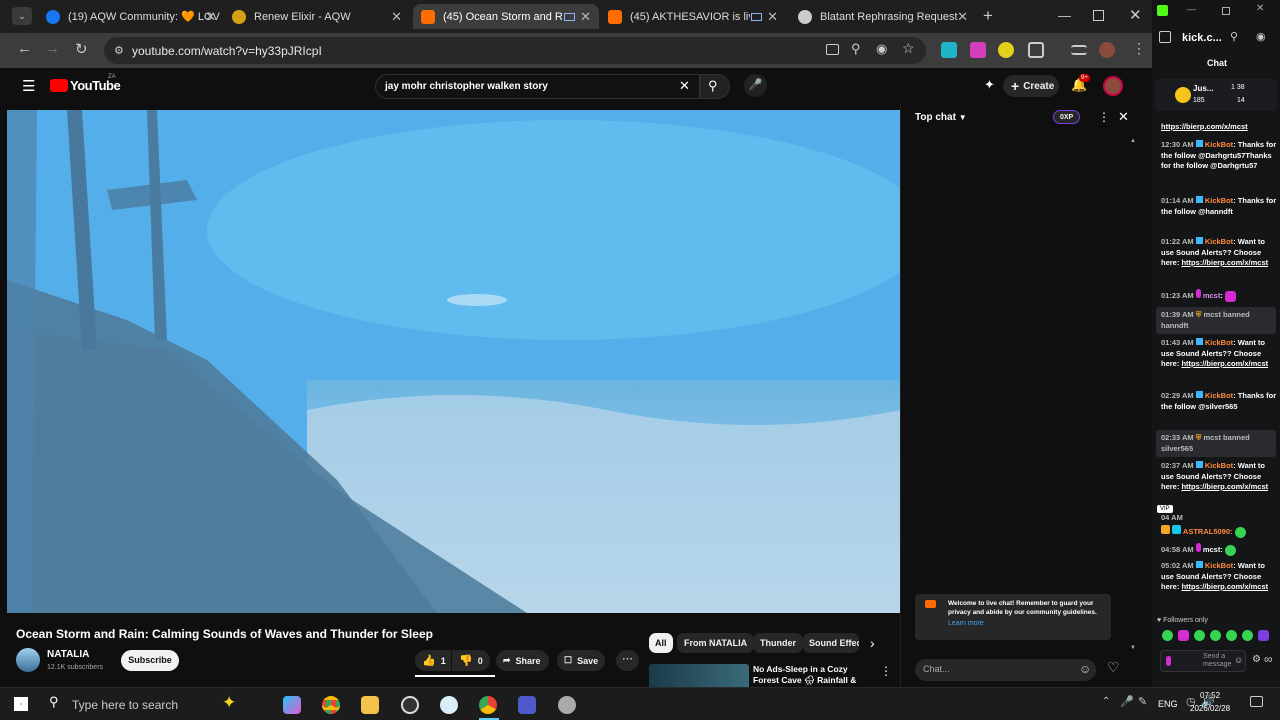 The image size is (1280, 720). Describe the element at coordinates (317, 16) in the screenshot. I see `tab-renew-elixir: Renew Elixir - AQW ✕` at that location.